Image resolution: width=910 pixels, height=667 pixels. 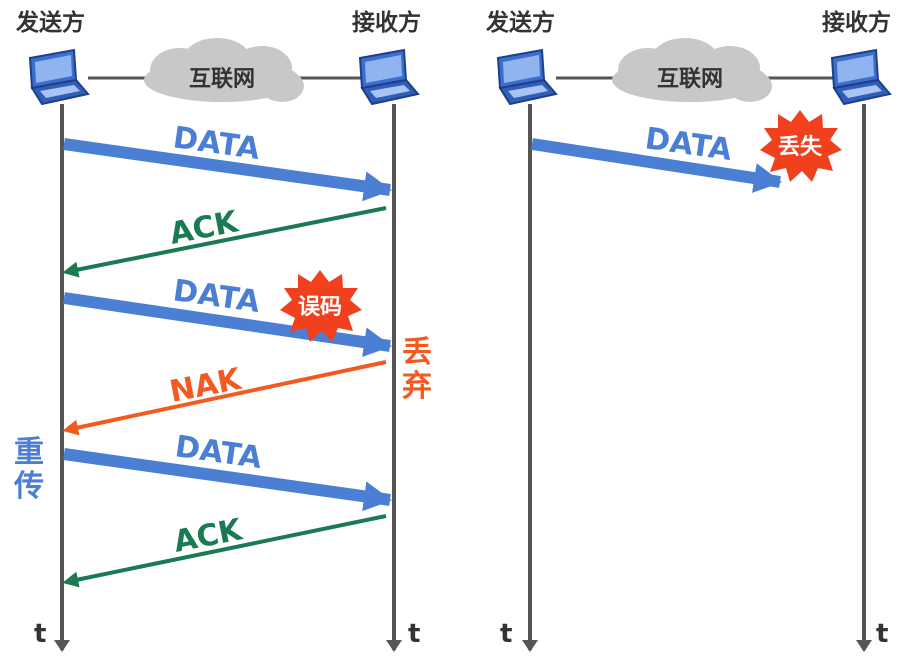 I want to click on discard-label: 丢, so click(x=417, y=352).